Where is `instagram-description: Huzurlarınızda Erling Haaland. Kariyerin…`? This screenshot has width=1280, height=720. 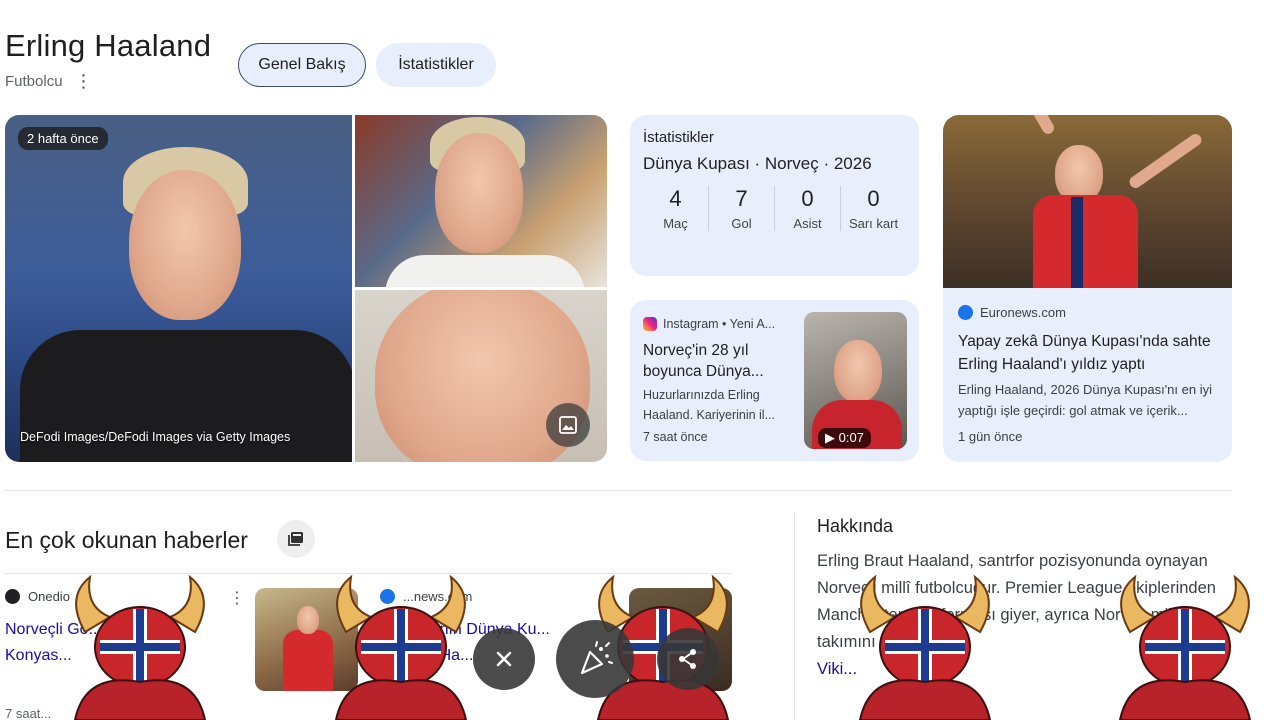
instagram-description: Huzurlarınızda Erling Haaland. Kariyerin… is located at coordinates (709, 405).